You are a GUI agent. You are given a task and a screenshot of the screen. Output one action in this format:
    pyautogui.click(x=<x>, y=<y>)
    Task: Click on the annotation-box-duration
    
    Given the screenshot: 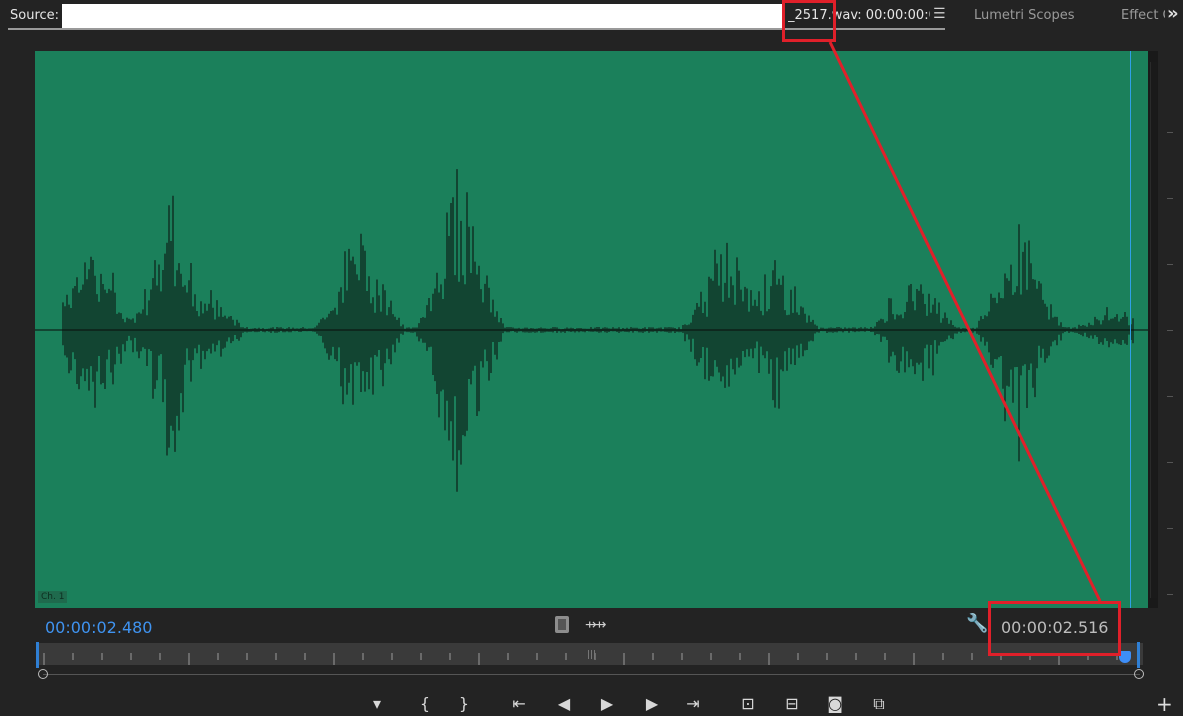 What is the action you would take?
    pyautogui.click(x=1054, y=628)
    